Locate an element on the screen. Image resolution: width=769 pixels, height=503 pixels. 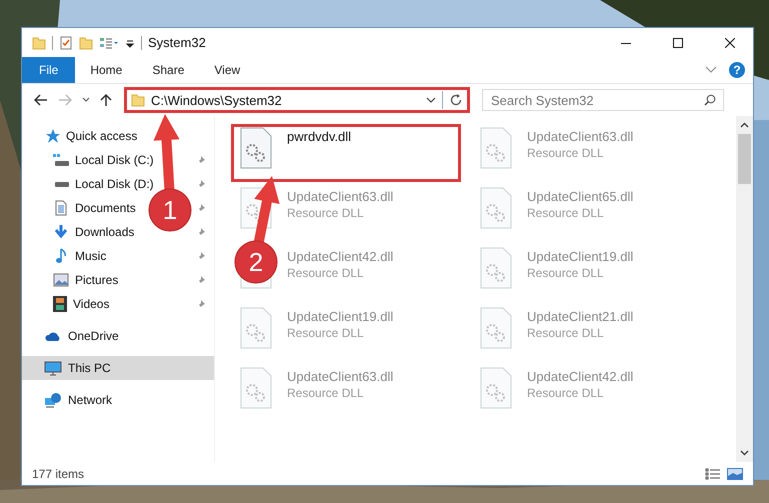
sidebar-item: This PC is located at coordinates (118, 368).